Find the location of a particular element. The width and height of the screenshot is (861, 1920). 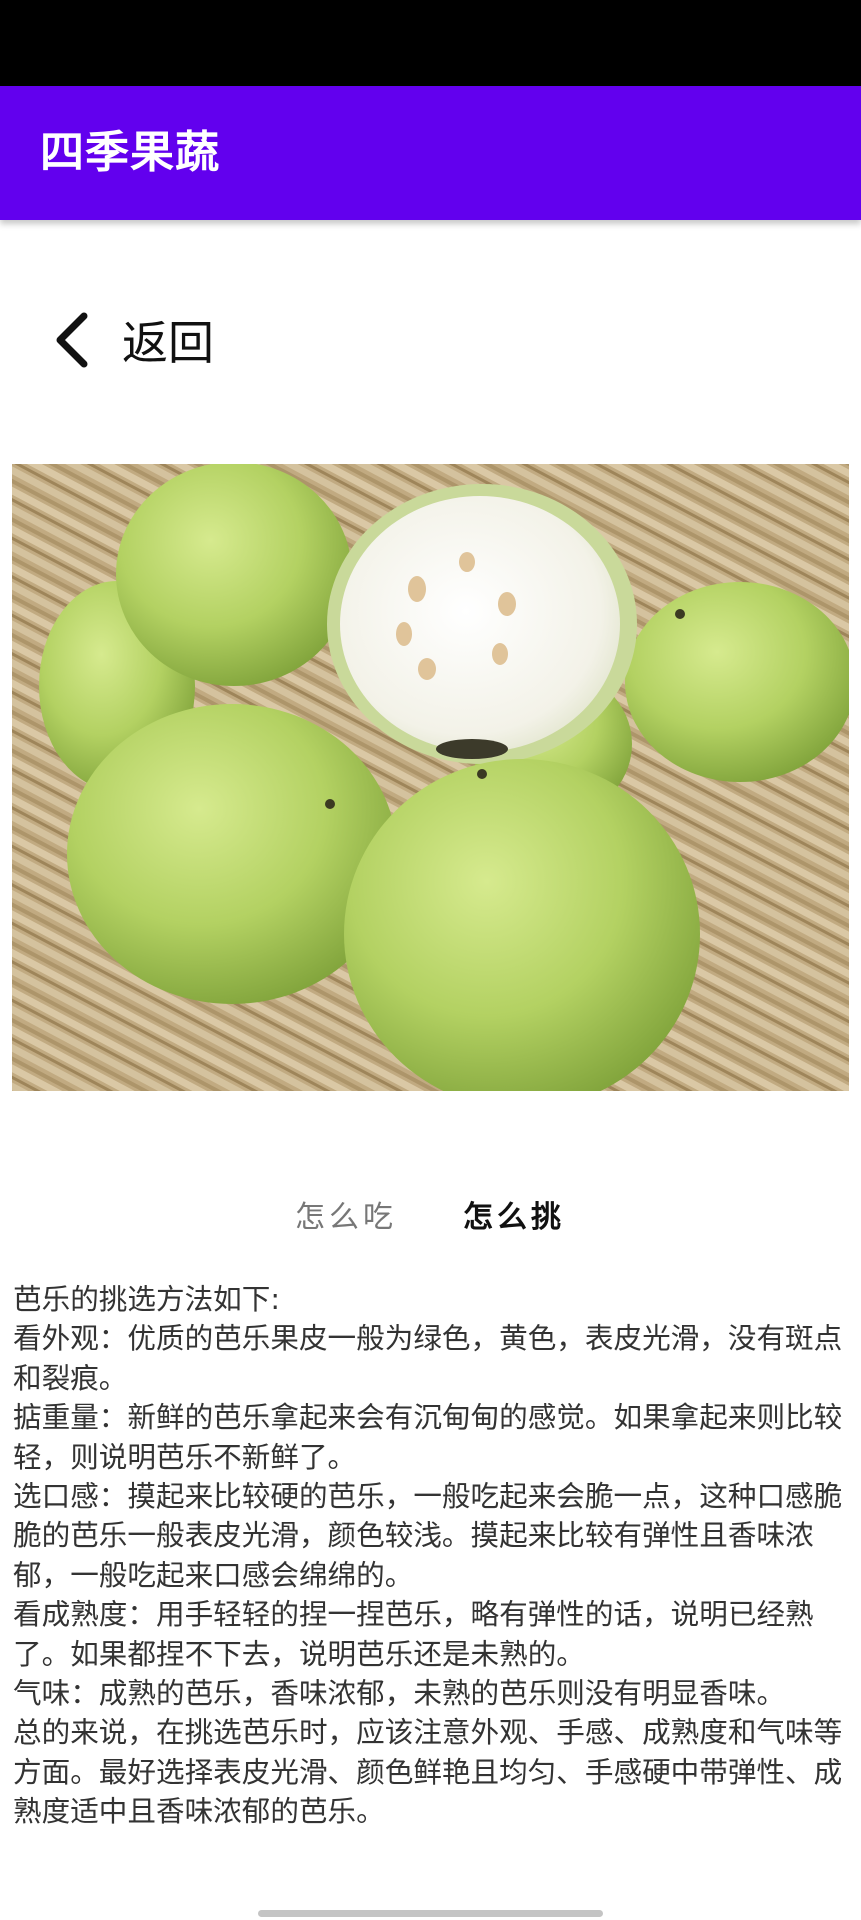

app-bar: 四季果蔬 is located at coordinates (430, 153).